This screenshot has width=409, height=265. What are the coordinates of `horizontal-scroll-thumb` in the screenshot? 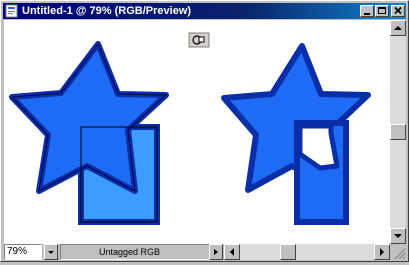 It's located at (288, 252).